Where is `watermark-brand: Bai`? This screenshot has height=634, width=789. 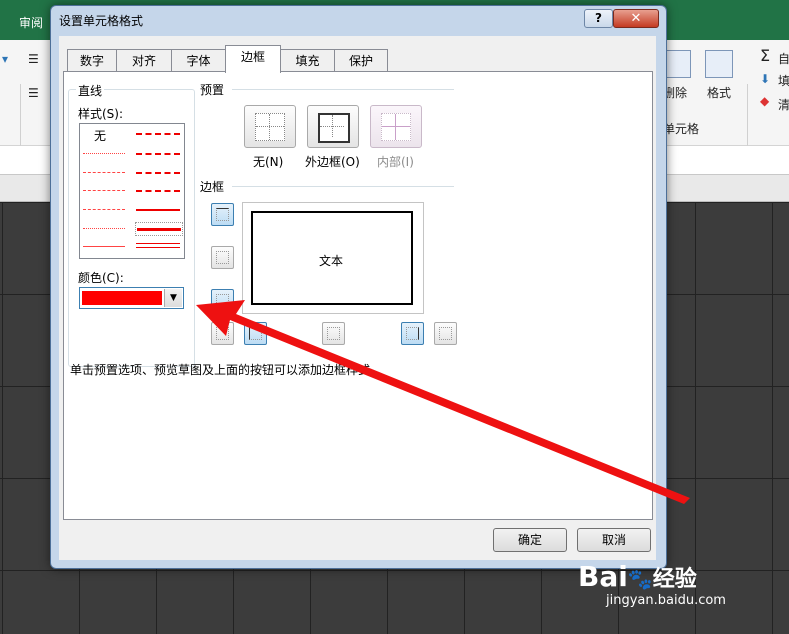
watermark-brand: Bai is located at coordinates (603, 576).